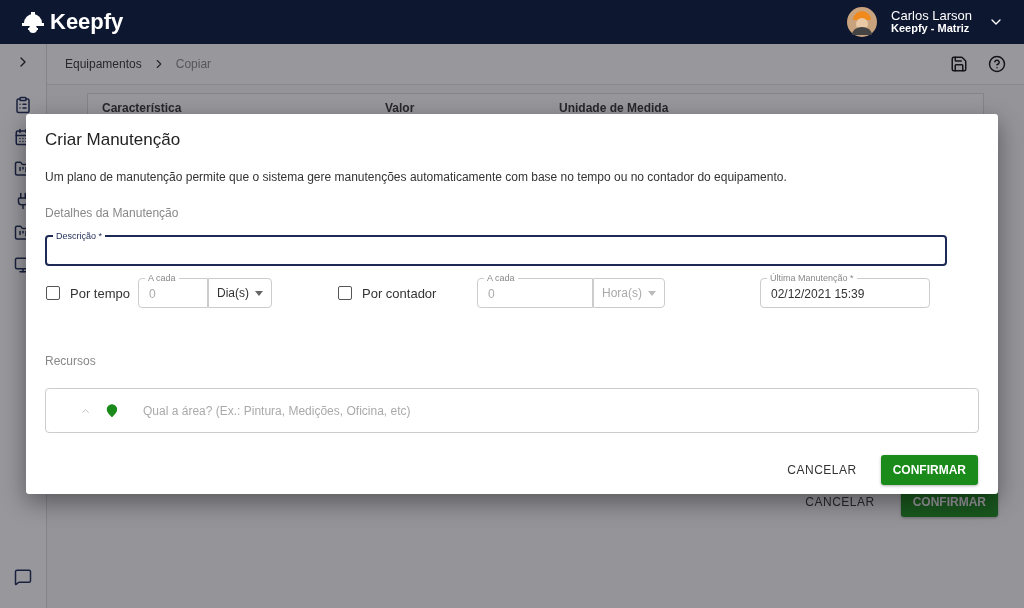  I want to click on chat-icon, so click(23, 577).